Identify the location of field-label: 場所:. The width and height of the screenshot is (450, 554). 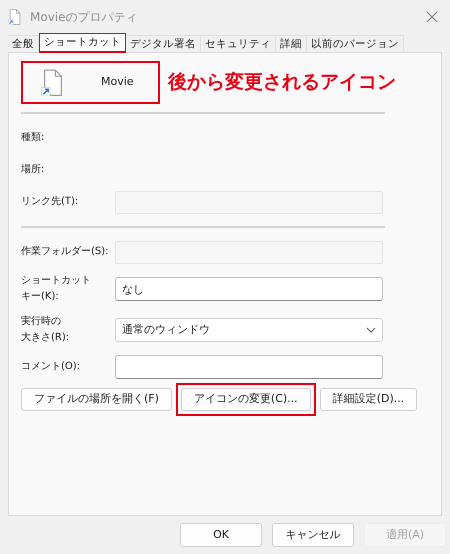
(33, 169).